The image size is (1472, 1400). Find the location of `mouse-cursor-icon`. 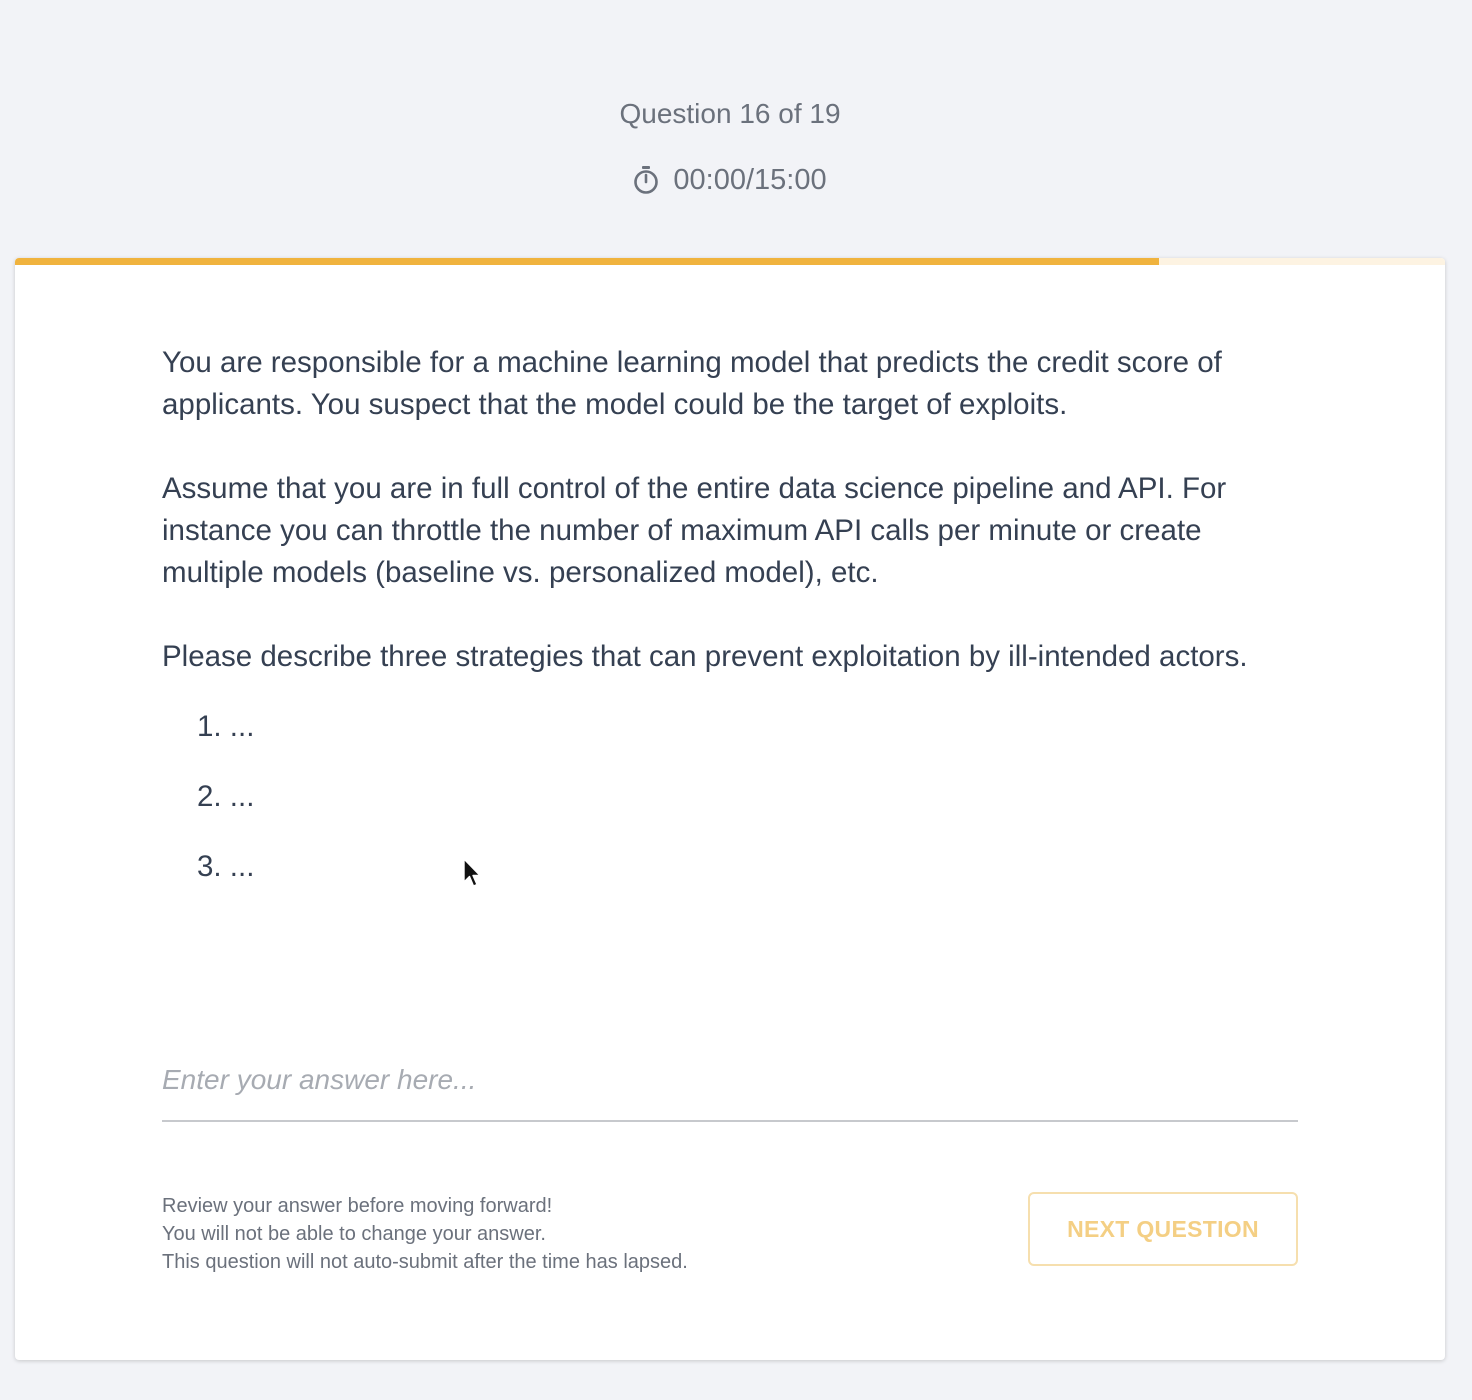

mouse-cursor-icon is located at coordinates (472, 874).